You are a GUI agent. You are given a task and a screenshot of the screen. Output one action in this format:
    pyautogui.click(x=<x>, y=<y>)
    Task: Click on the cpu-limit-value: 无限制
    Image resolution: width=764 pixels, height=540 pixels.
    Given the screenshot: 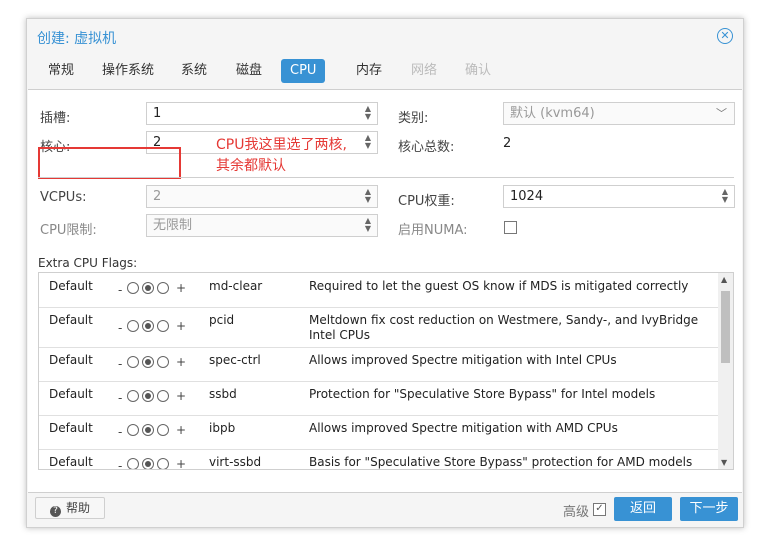 What is the action you would take?
    pyautogui.click(x=173, y=225)
    